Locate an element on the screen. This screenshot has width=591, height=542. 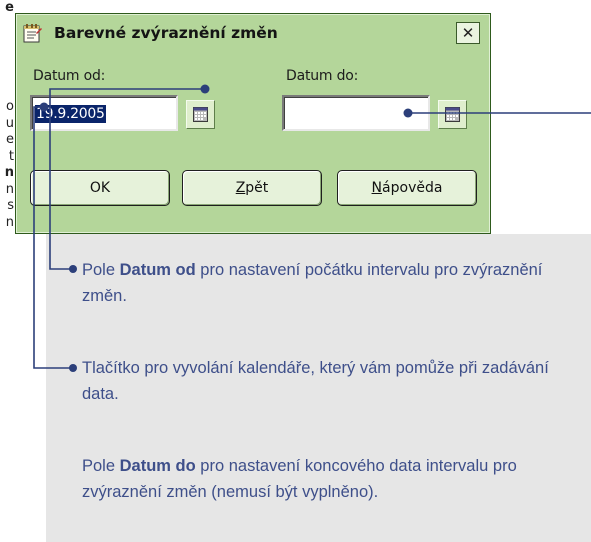
clipped-text-line: t is located at coordinates (11, 156).